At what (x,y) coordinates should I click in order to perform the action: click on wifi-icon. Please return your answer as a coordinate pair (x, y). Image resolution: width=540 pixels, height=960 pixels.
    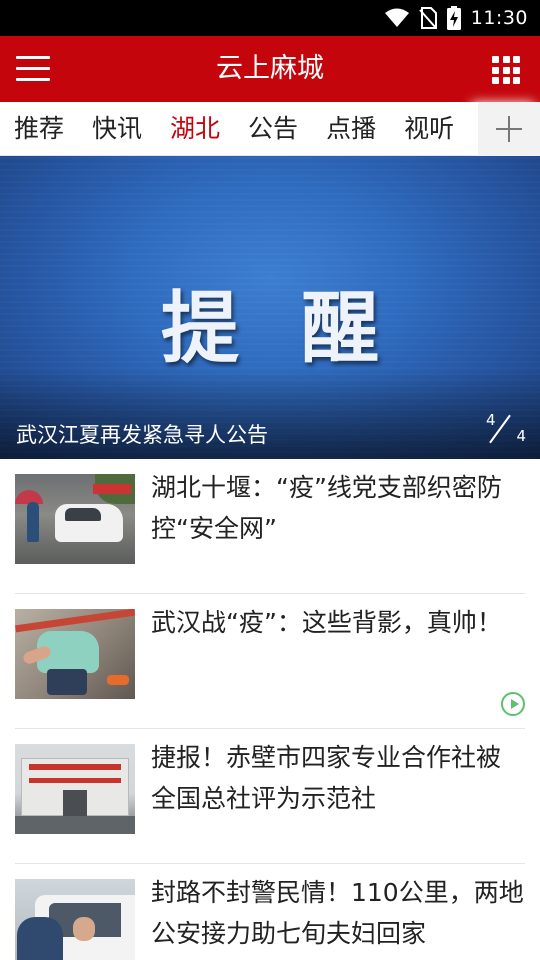
    Looking at the image, I should click on (396, 17).